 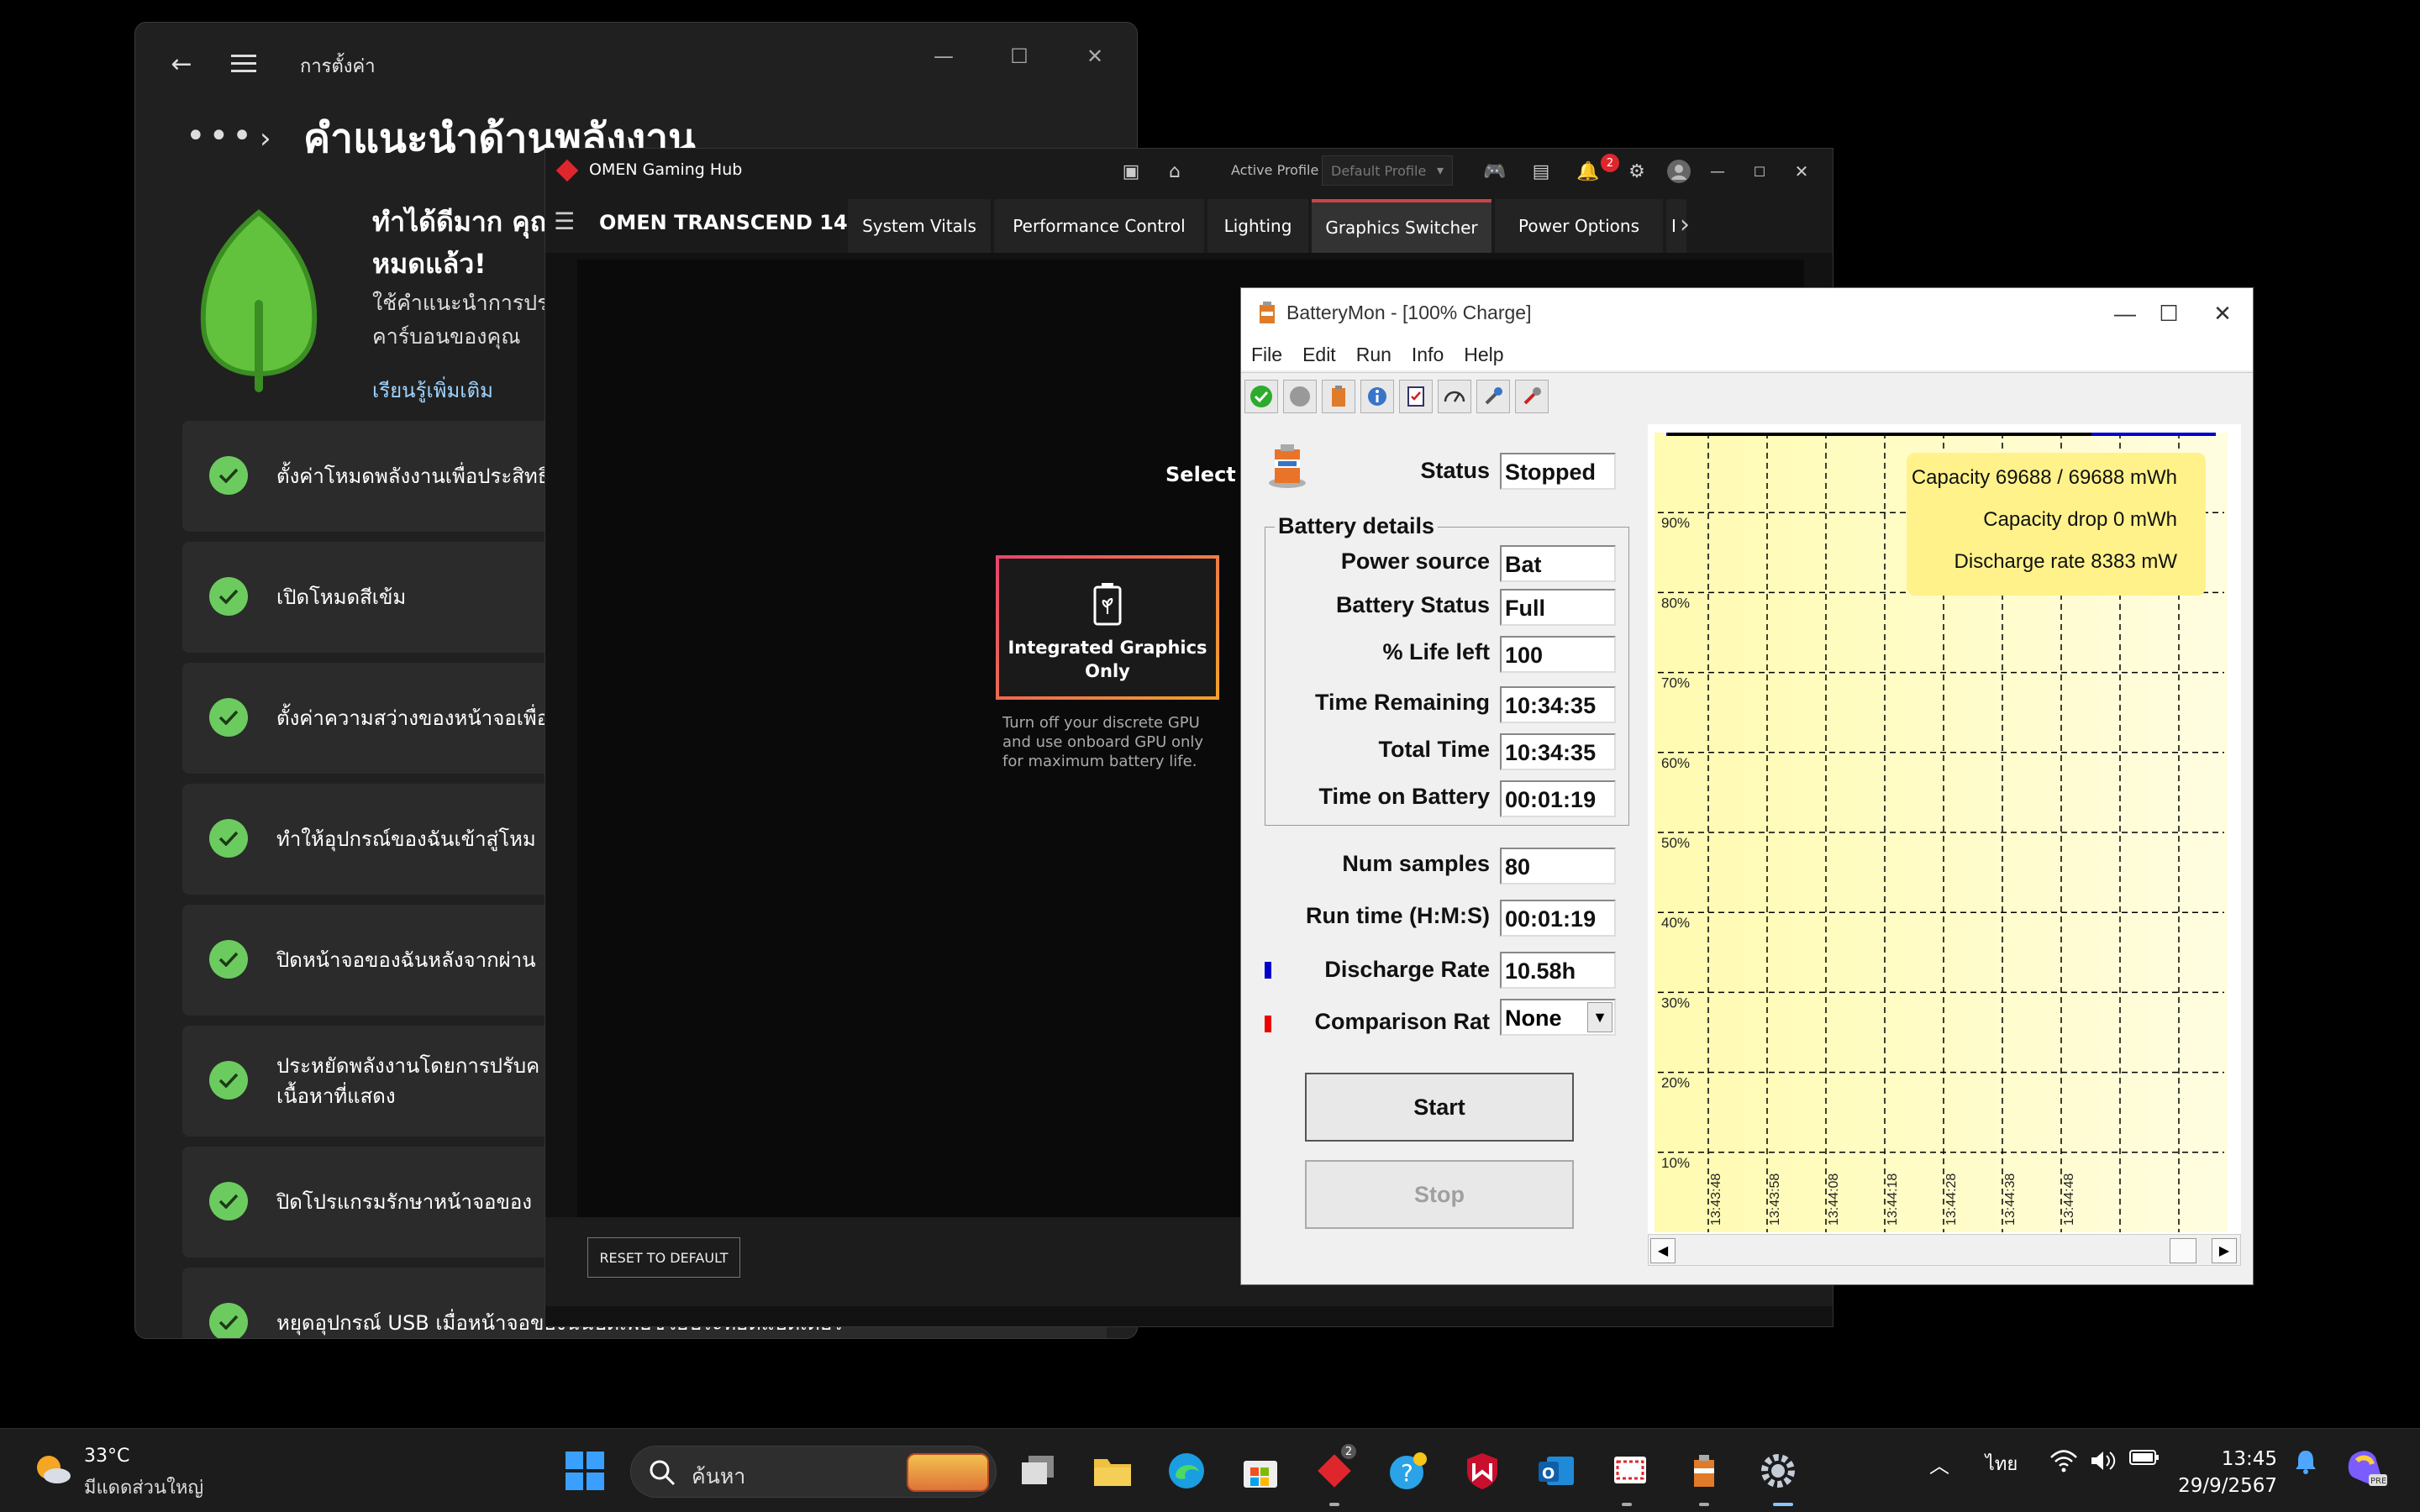 What do you see at coordinates (1261, 396) in the screenshot?
I see `start-toolbar-icon` at bounding box center [1261, 396].